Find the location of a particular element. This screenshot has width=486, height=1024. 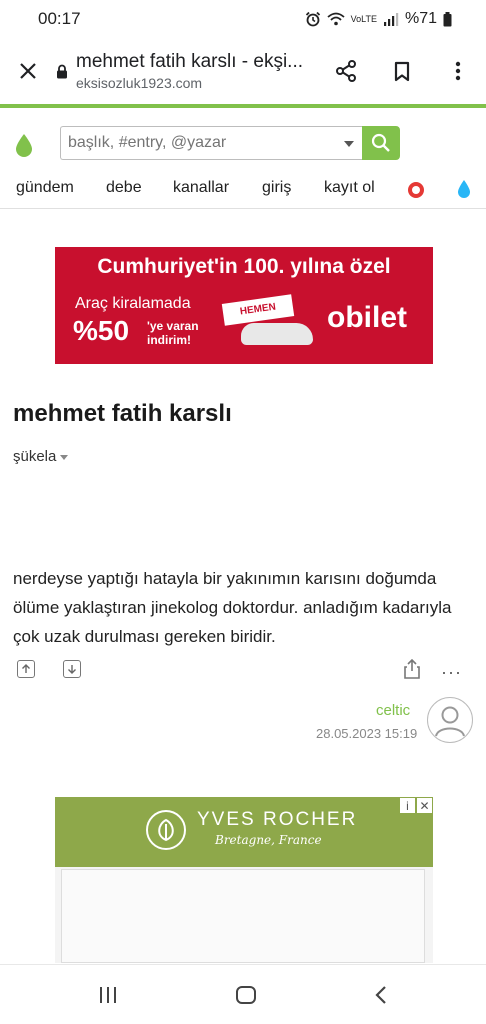

menu-button is located at coordinates (458, 71).